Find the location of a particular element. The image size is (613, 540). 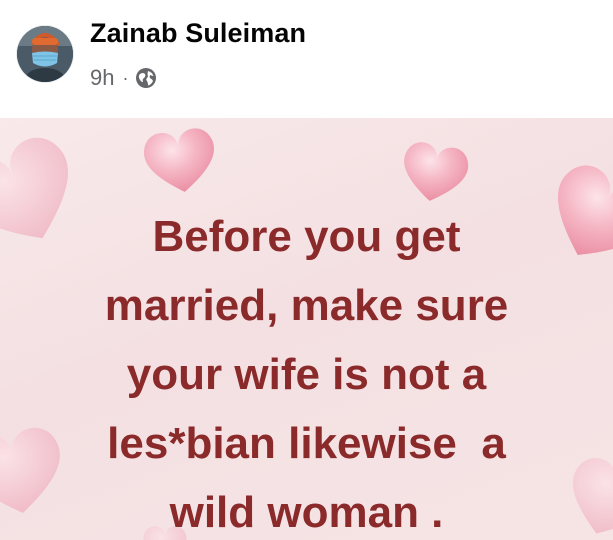

post-meta: 9h · is located at coordinates (123, 78).